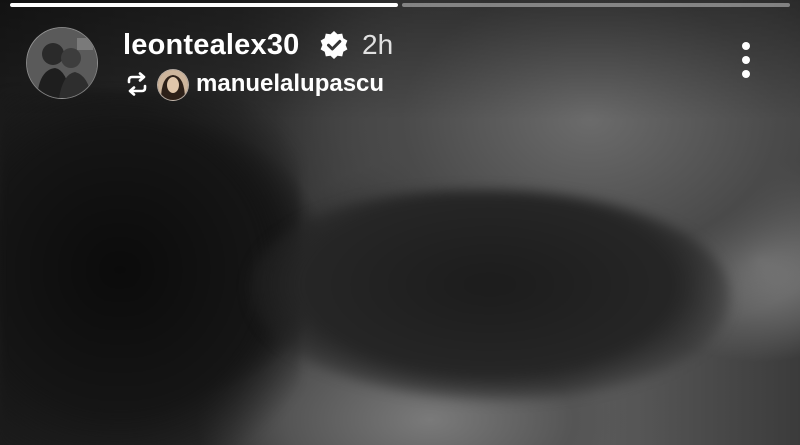 This screenshot has height=445, width=800. What do you see at coordinates (400, 5) in the screenshot?
I see `story-progress-bar` at bounding box center [400, 5].